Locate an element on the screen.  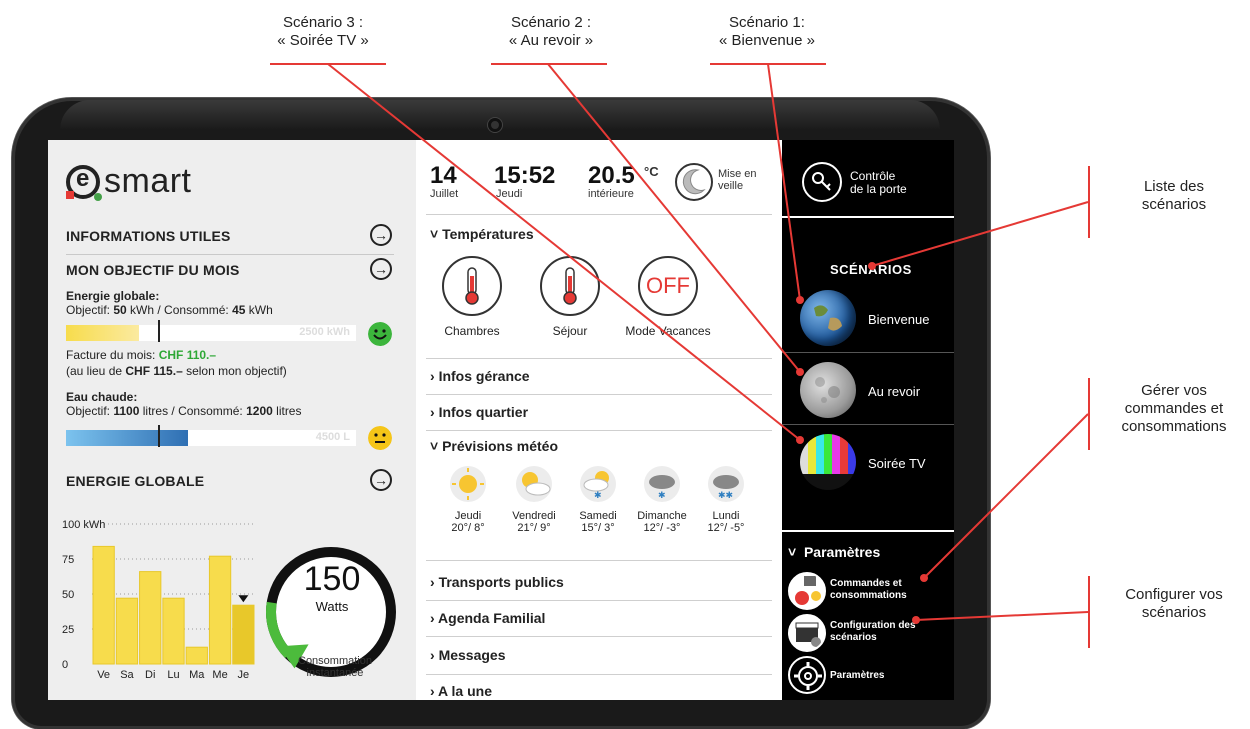
callout-dot-manage is located at coordinates (924, 578).